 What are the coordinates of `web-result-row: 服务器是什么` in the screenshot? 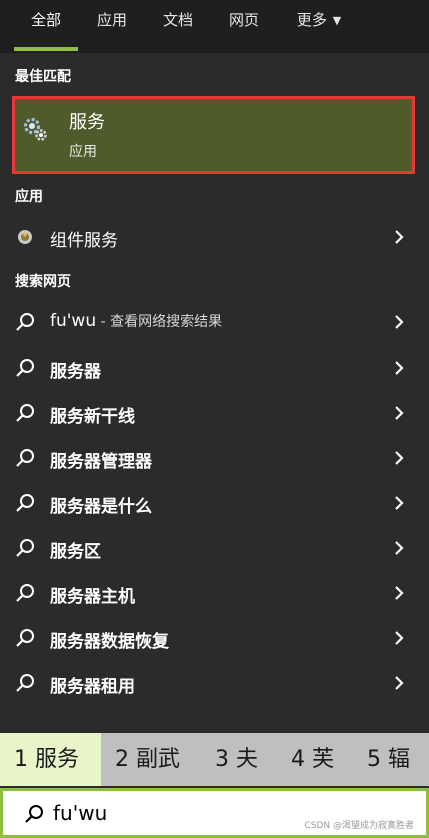 It's located at (214, 503).